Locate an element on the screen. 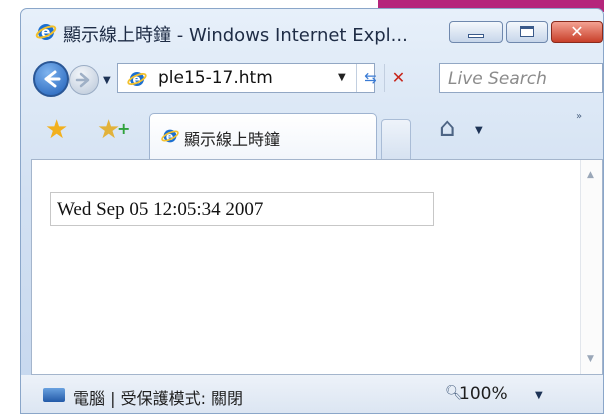 This screenshot has width=604, height=414. search-input: Live Search is located at coordinates (521, 78).